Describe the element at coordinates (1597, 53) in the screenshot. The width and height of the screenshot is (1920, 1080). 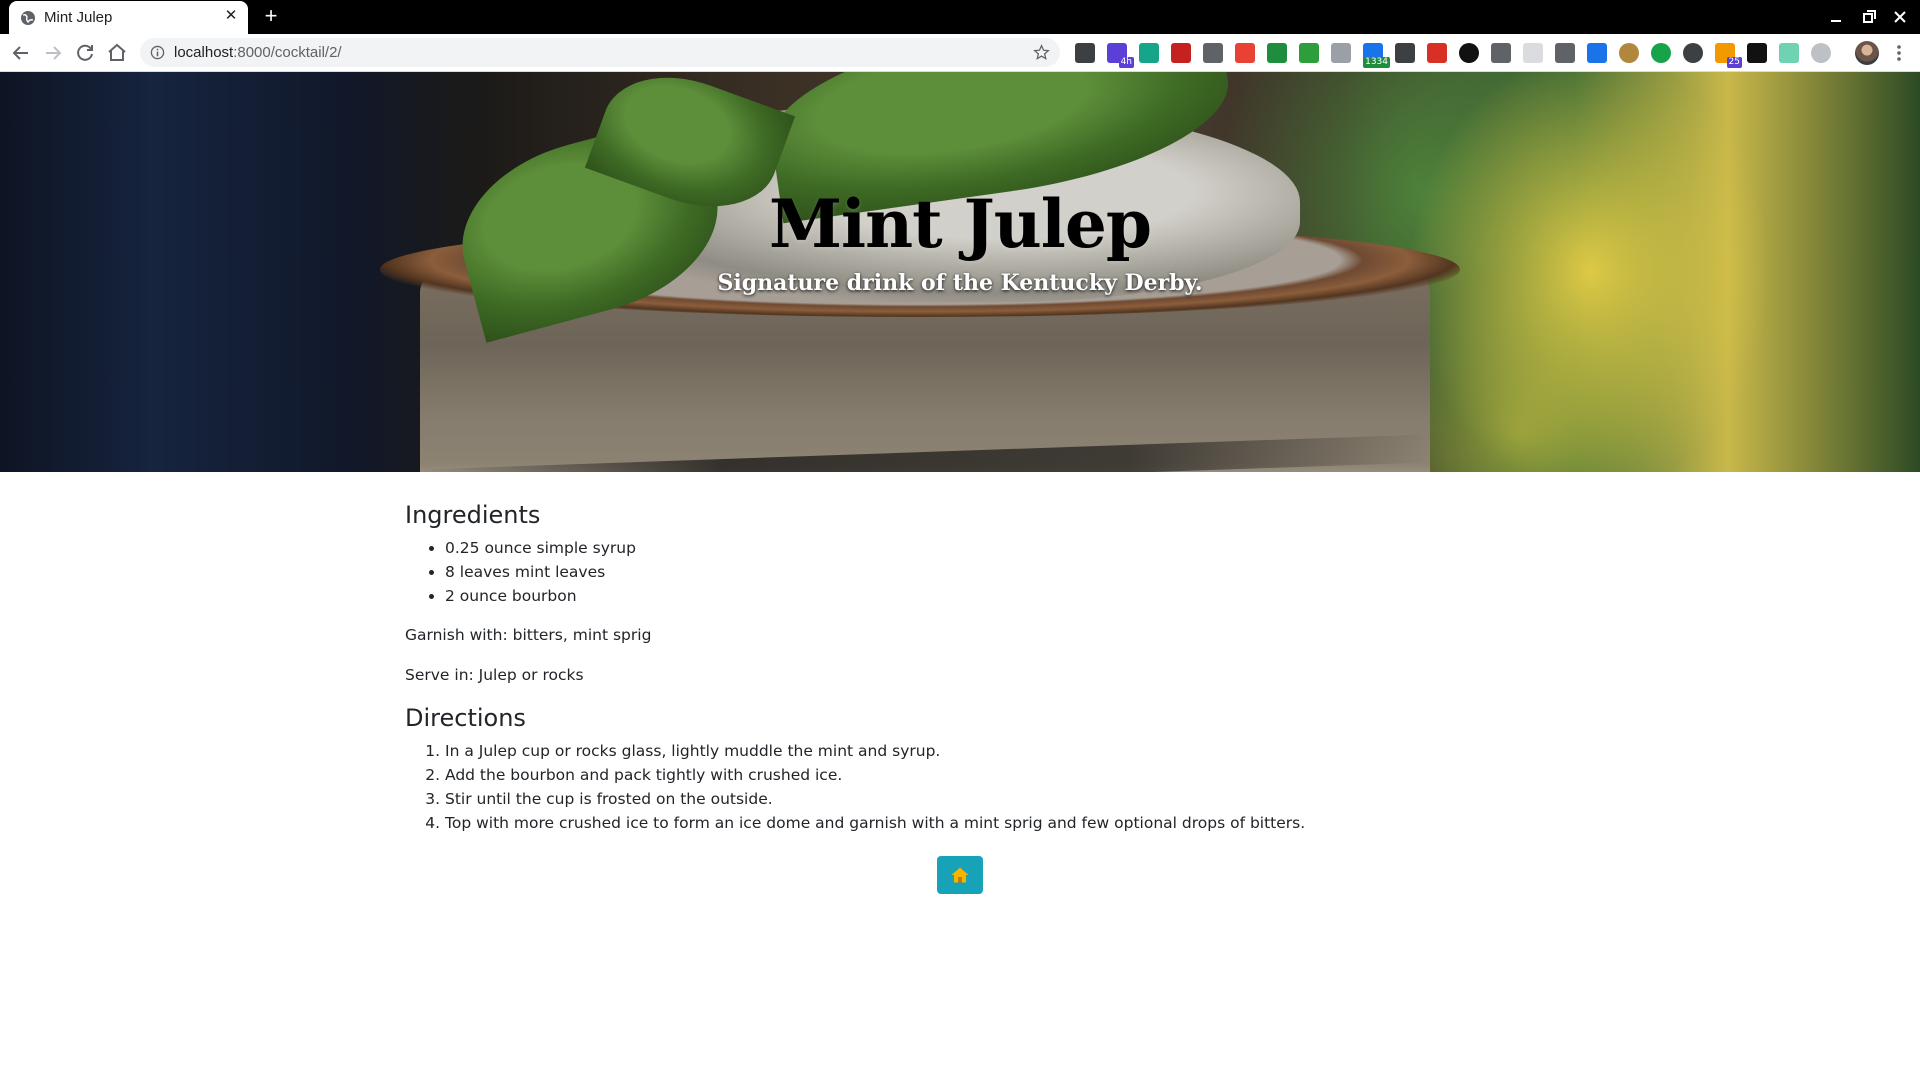
I see `highlighter-icon` at that location.